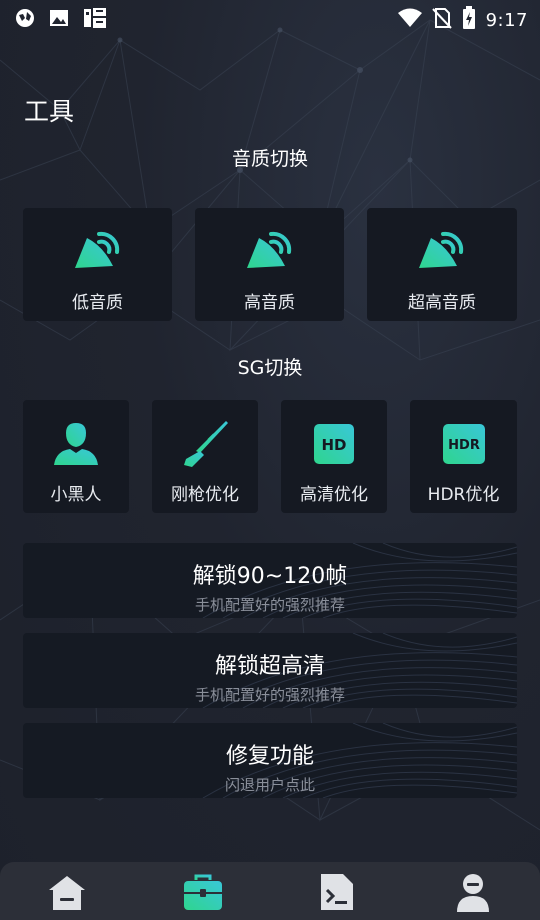  I want to click on status-time: 9:17, so click(506, 20).